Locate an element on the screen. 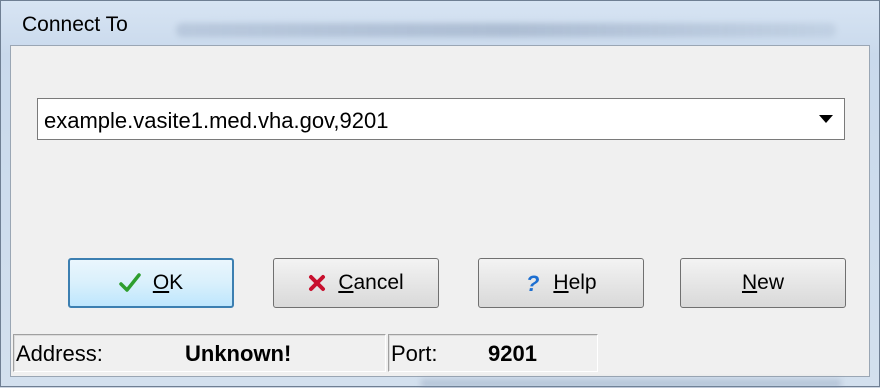 This screenshot has height=388, width=880. ok-button: OK is located at coordinates (151, 283).